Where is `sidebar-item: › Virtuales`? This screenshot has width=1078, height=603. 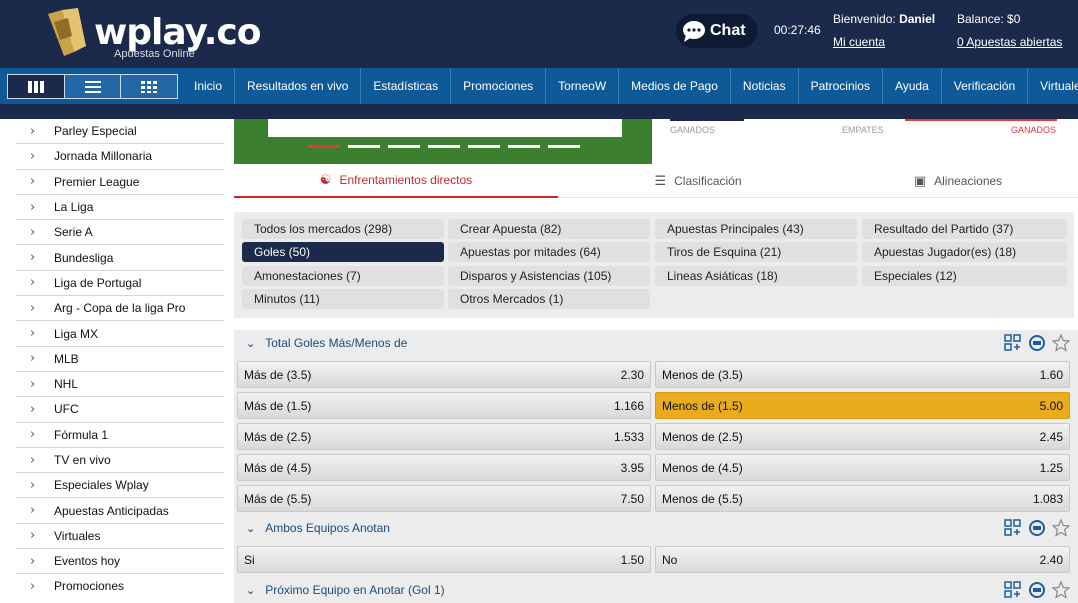 sidebar-item: › Virtuales is located at coordinates (120, 537).